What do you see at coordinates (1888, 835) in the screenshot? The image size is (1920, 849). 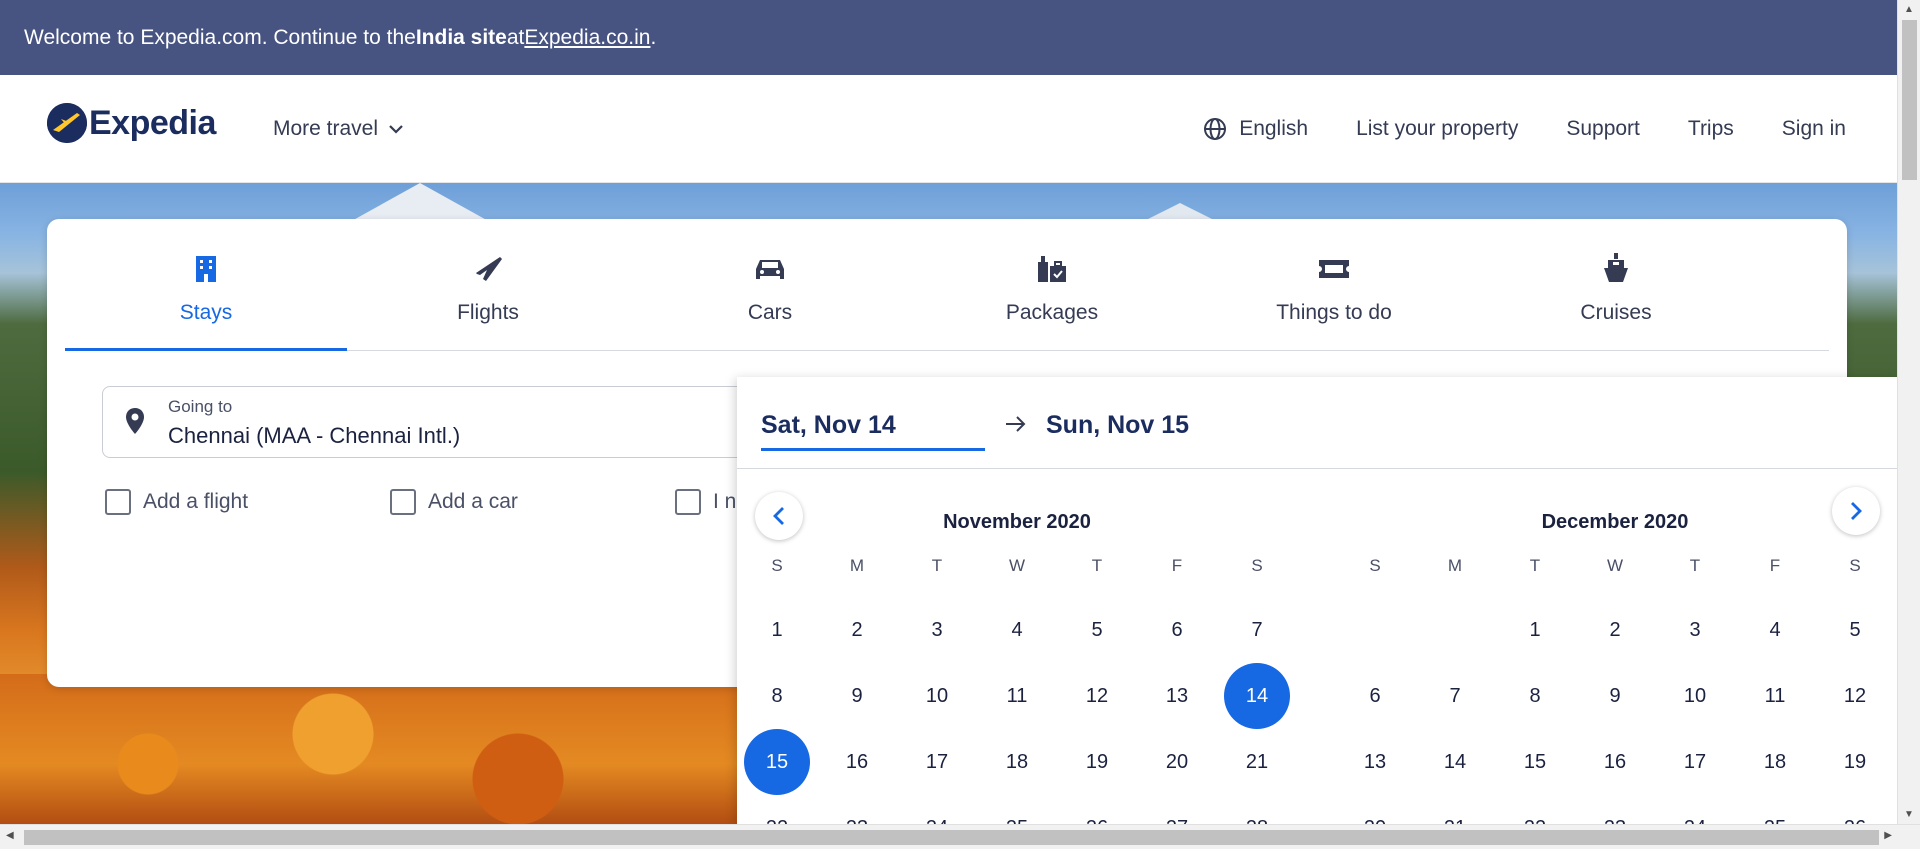 I see `scroll-right-arrow: ▶` at bounding box center [1888, 835].